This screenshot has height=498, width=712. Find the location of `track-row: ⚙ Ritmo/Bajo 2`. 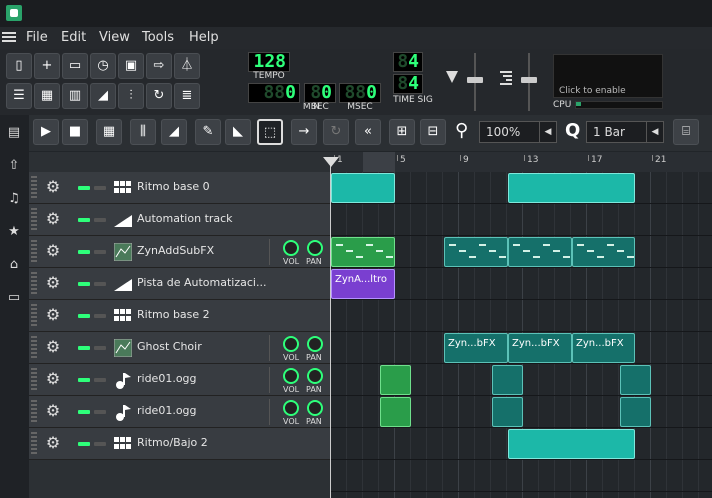

track-row: ⚙ Ritmo/Bajo 2 is located at coordinates (179, 444).